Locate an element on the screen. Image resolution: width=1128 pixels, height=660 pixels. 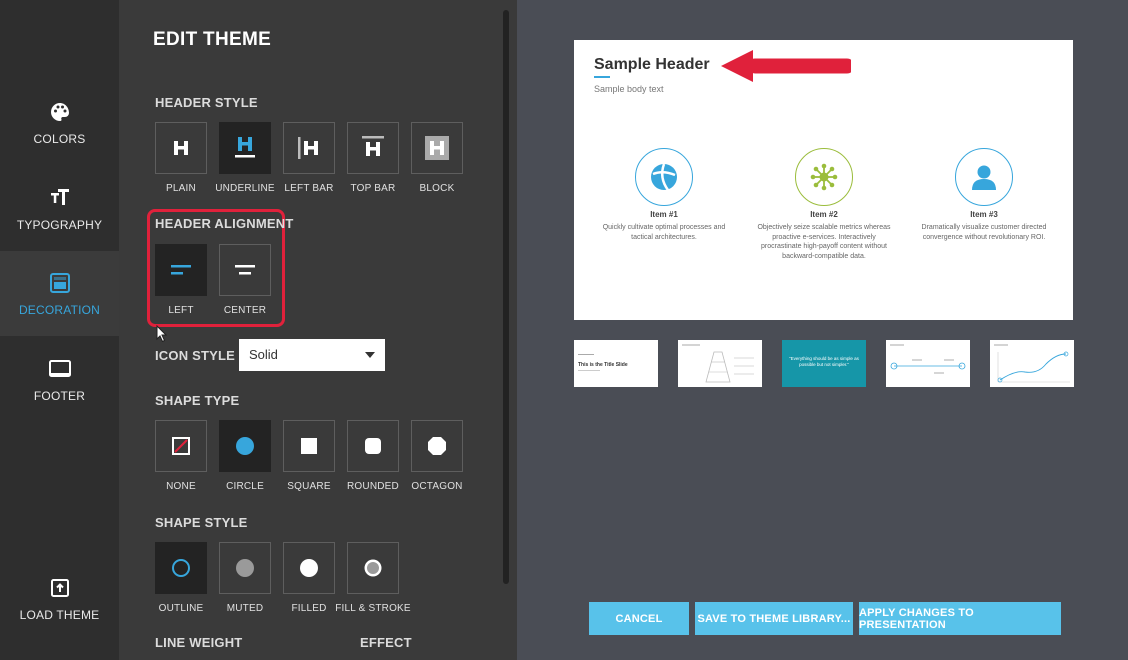
slide-header: Sample Header is located at coordinates (652, 64).